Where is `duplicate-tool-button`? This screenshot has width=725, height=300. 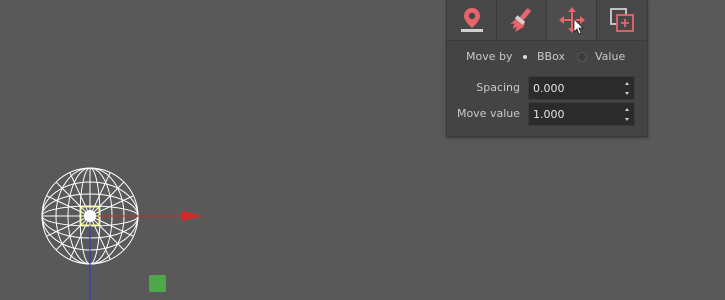 duplicate-tool-button is located at coordinates (621, 20).